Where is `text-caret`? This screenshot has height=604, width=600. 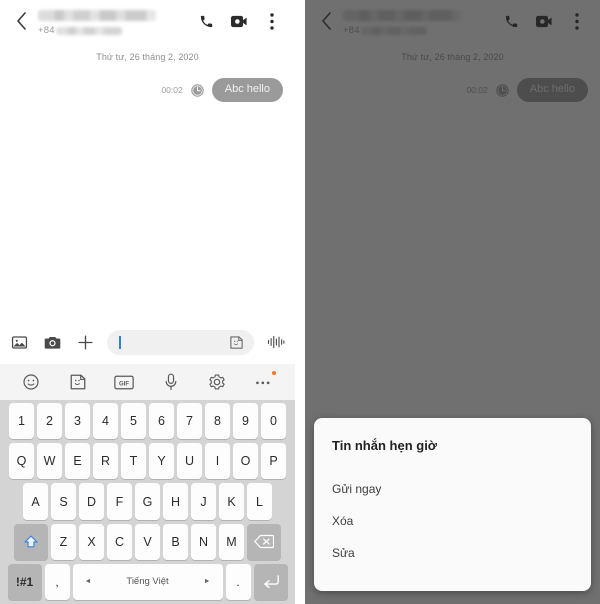
text-caret is located at coordinates (120, 342).